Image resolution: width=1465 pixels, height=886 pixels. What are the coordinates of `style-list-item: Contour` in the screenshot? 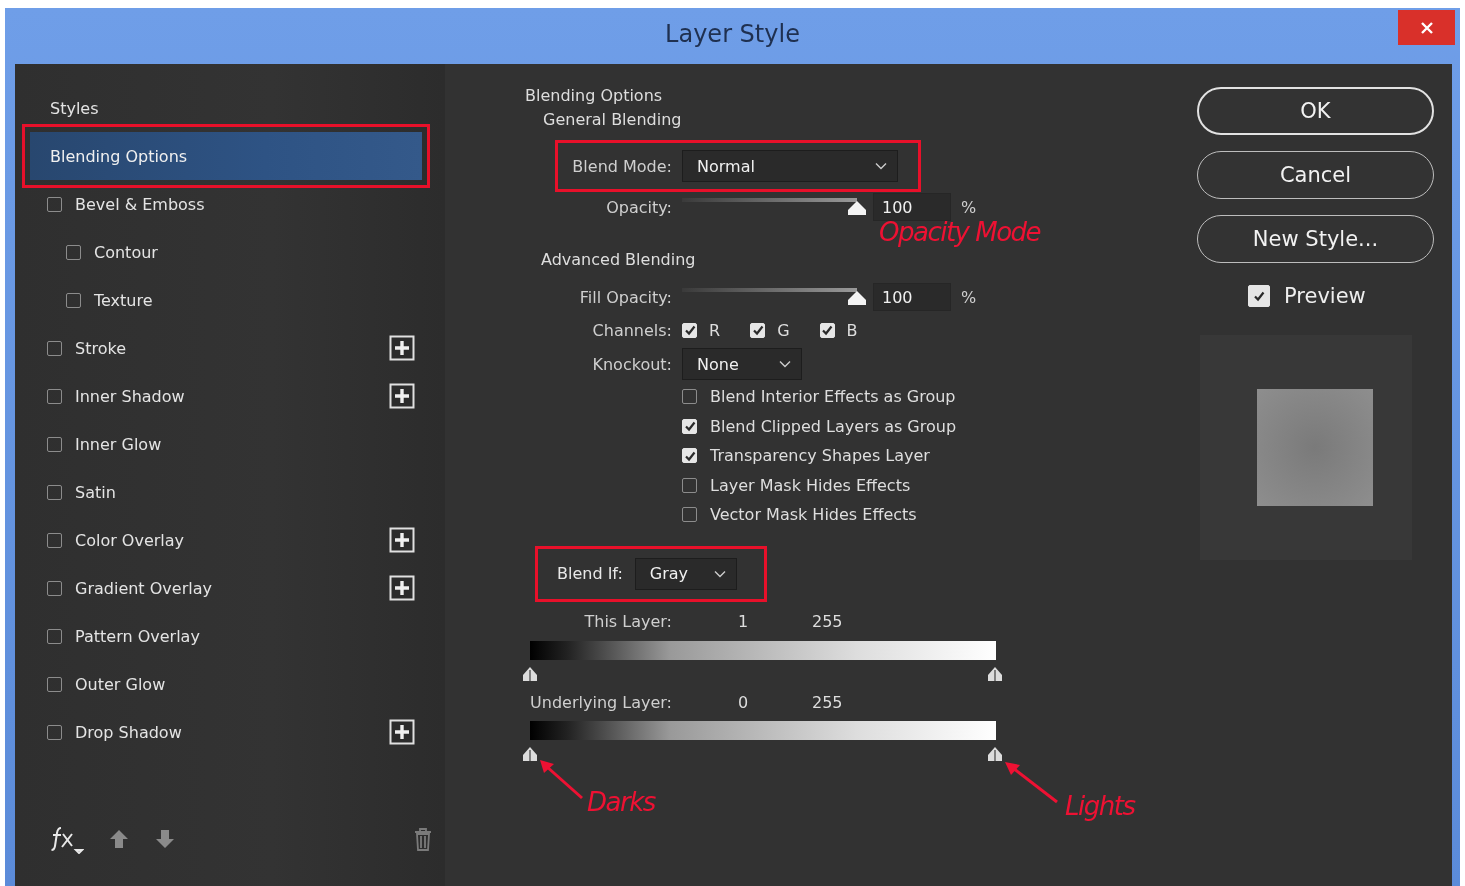 It's located at (126, 252).